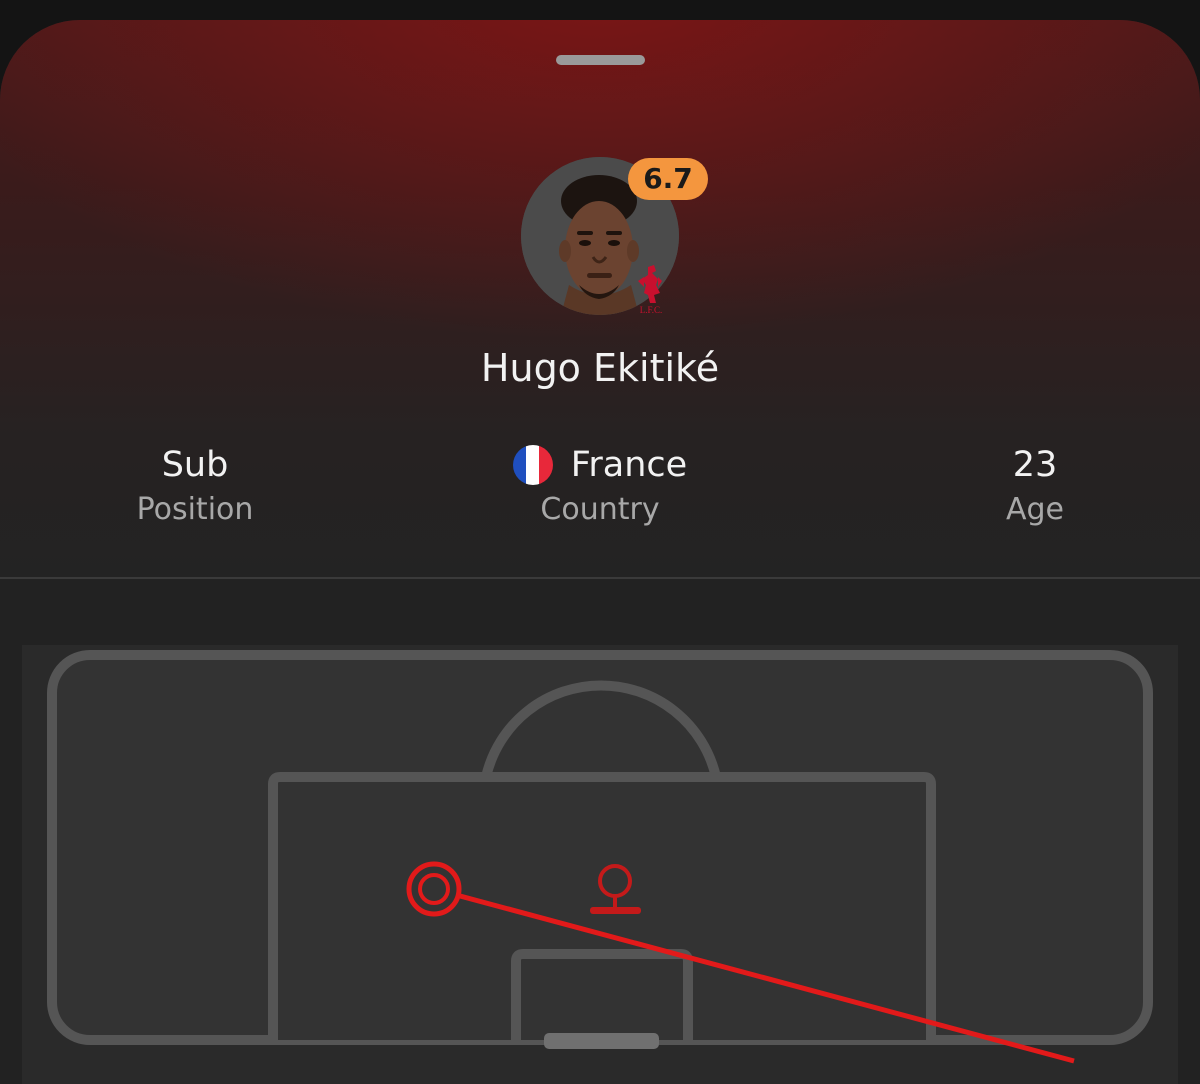 Image resolution: width=1200 pixels, height=1084 pixels. I want to click on stat-position: Sub Position, so click(195, 483).